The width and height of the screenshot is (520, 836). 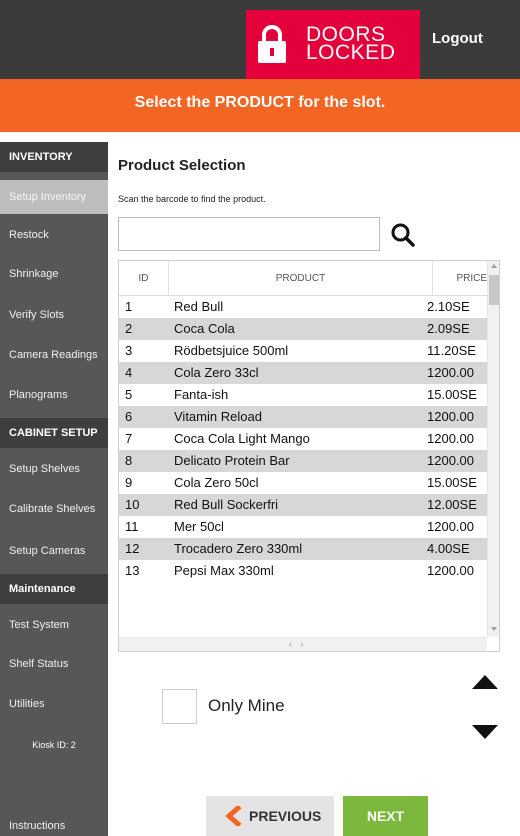 I want to click on sidebar-item-planograms: Planograms, so click(x=54, y=395).